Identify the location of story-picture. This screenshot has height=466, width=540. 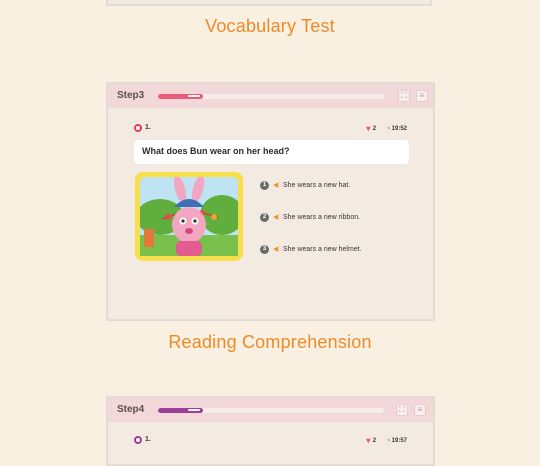
(189, 216).